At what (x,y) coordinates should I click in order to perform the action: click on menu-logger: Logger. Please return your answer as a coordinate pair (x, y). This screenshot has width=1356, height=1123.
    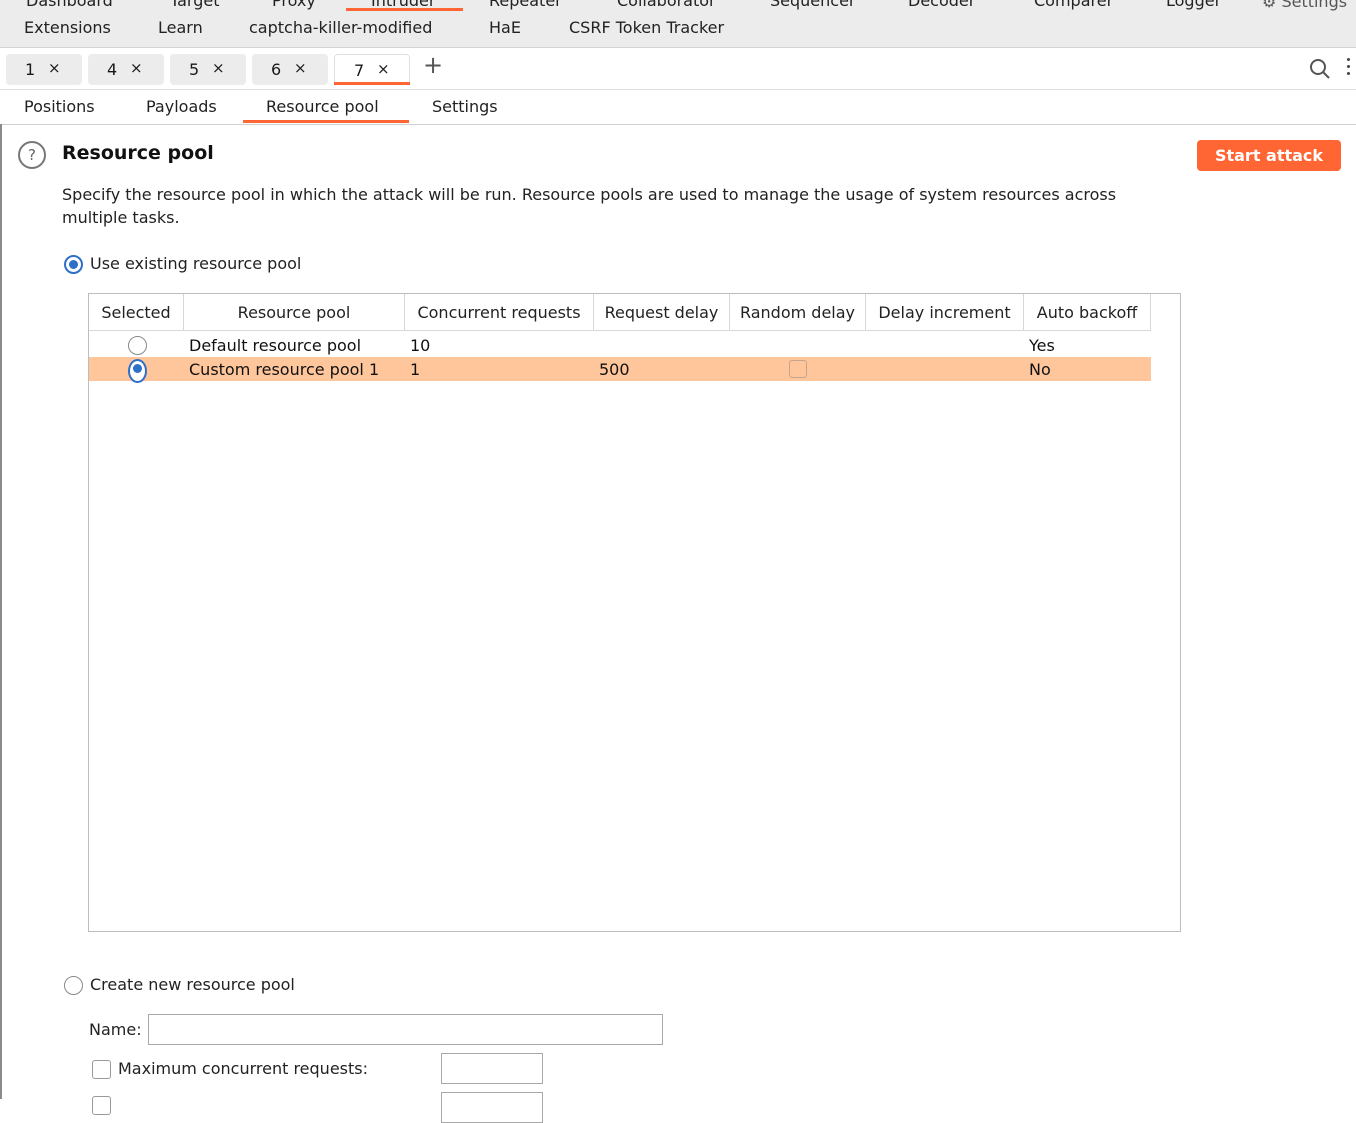
    Looking at the image, I should click on (1193, 5).